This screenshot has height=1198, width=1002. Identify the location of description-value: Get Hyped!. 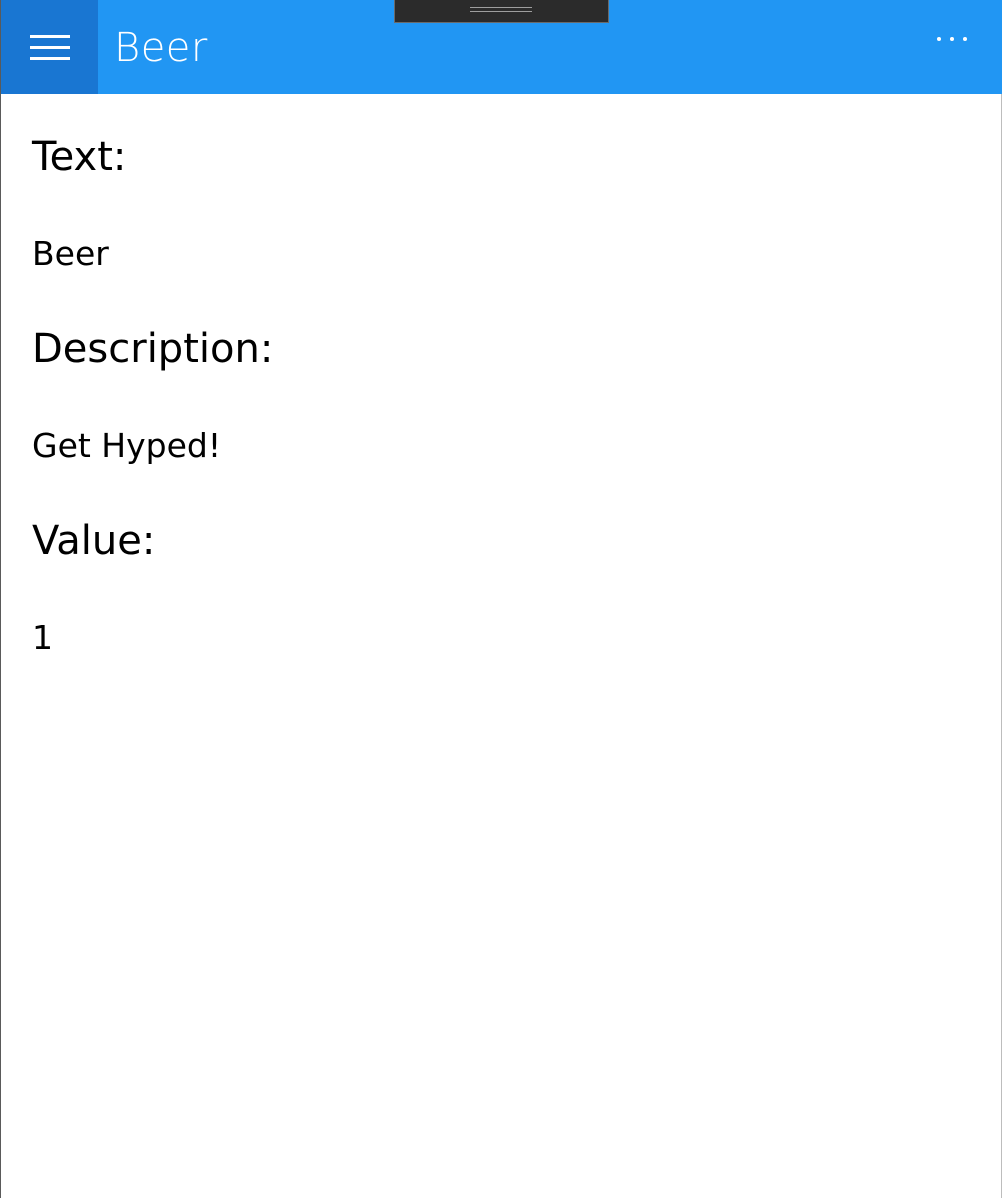
(127, 445).